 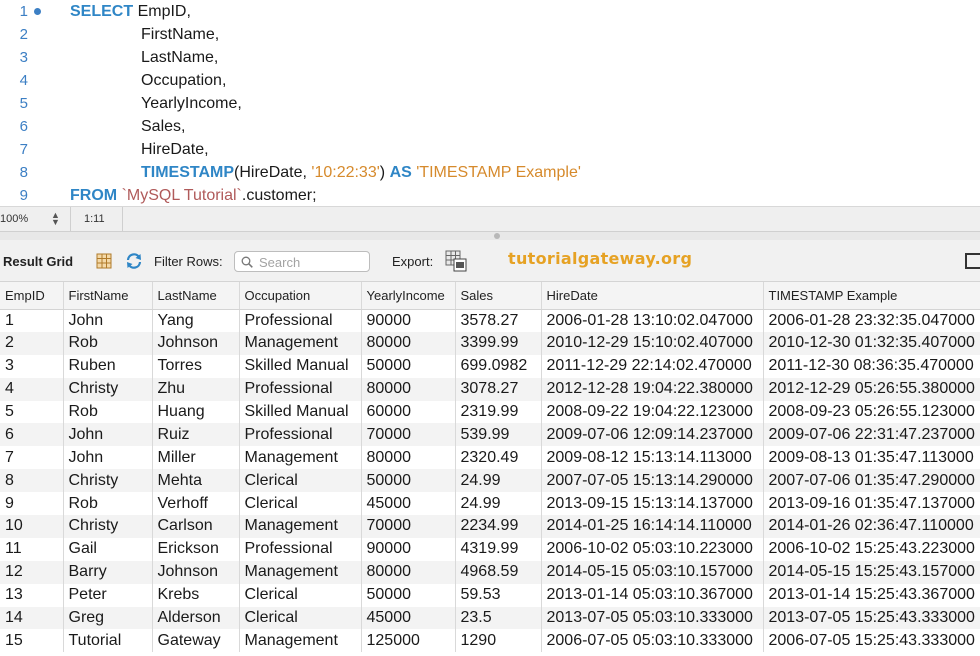 What do you see at coordinates (498, 320) in the screenshot?
I see `table-cell: 3578.27` at bounding box center [498, 320].